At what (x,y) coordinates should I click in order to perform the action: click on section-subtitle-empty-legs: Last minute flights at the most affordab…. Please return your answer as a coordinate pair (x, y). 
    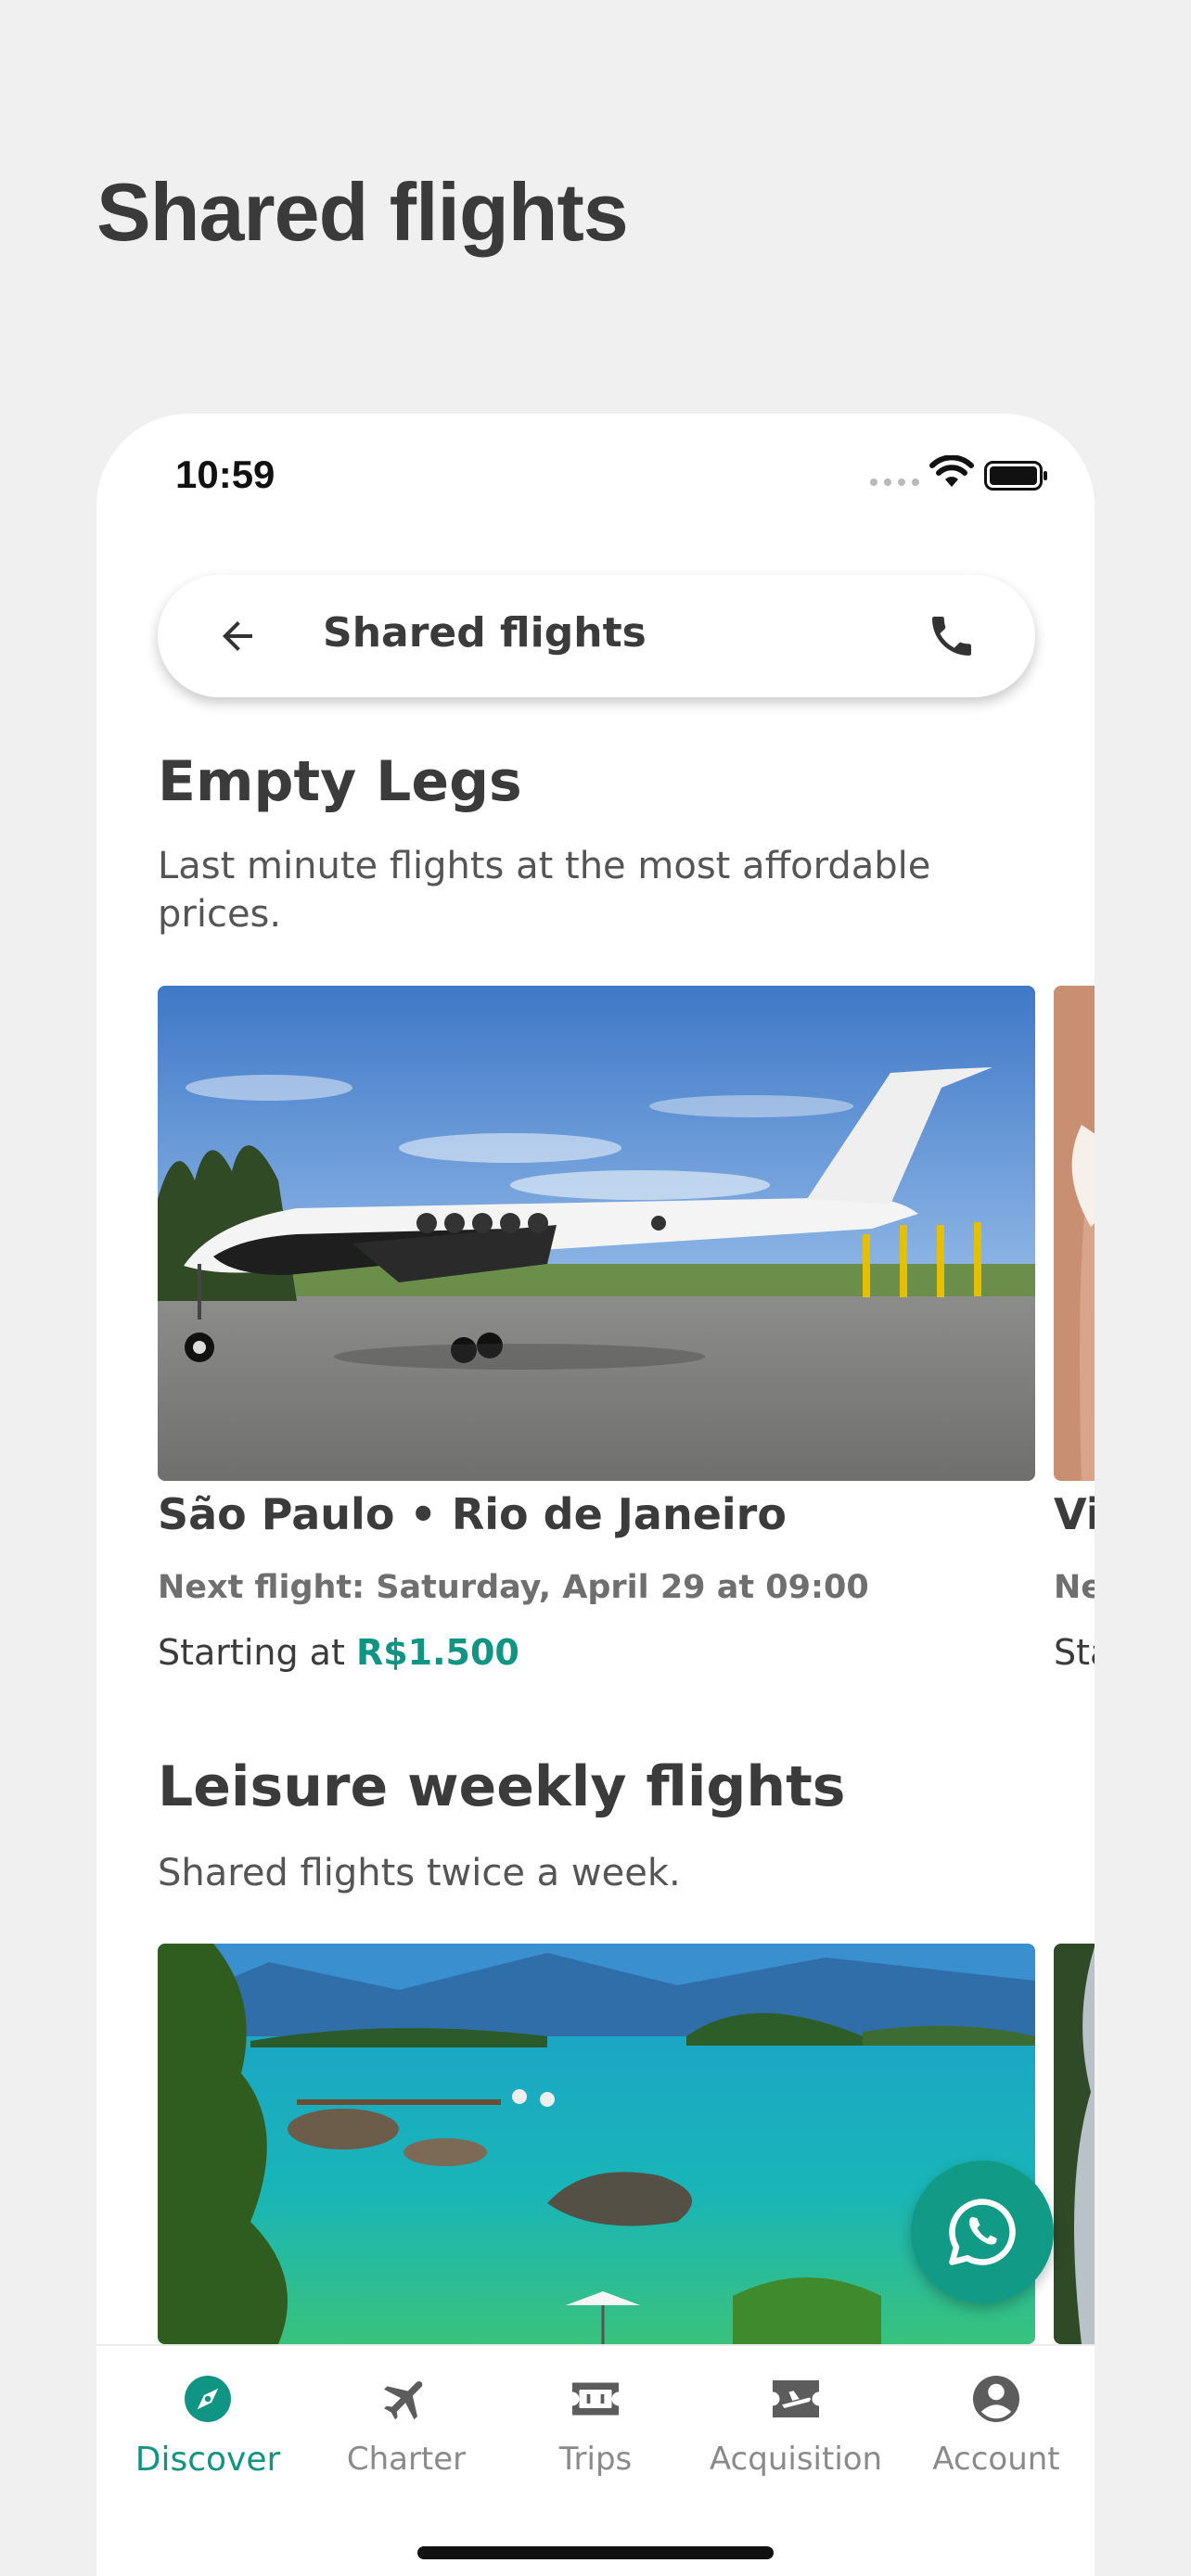
    Looking at the image, I should click on (545, 890).